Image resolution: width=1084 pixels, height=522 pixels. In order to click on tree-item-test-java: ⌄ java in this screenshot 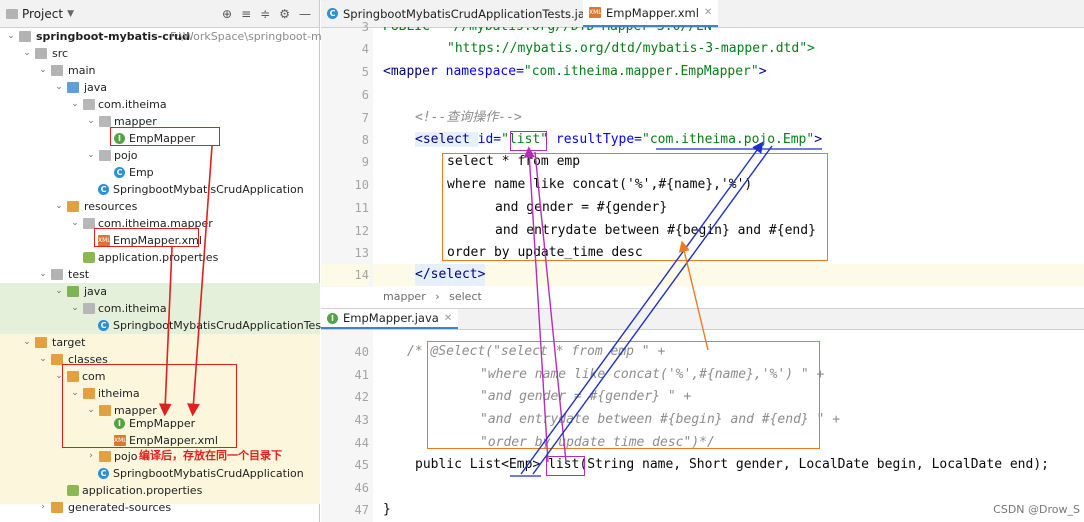, I will do `click(160, 291)`.